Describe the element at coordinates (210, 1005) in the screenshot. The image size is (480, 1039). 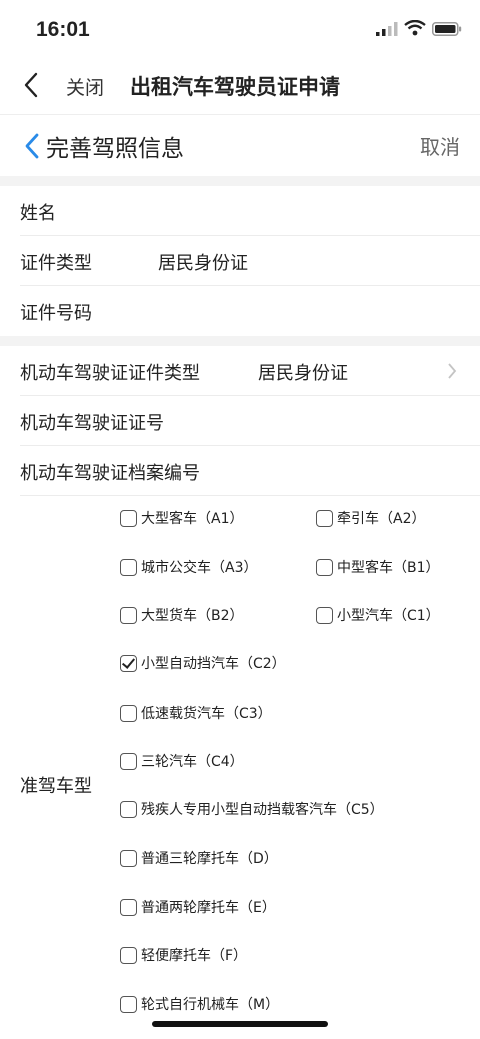
I see `checkbox-label: 轮式自行机械车（M）` at that location.